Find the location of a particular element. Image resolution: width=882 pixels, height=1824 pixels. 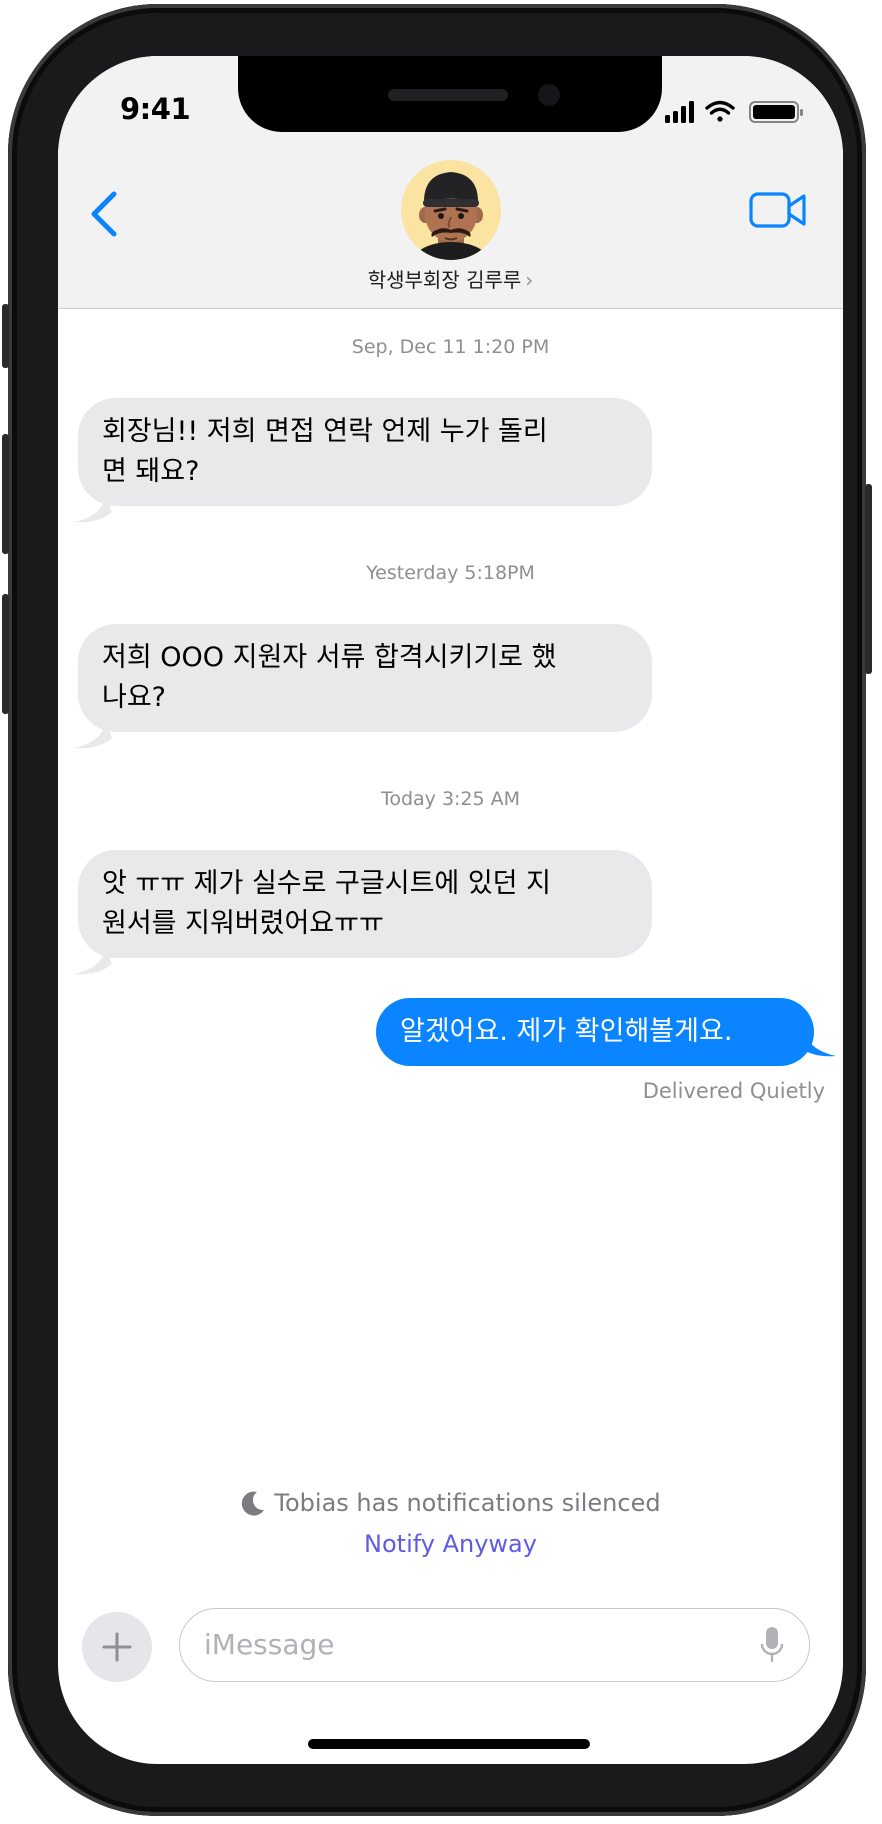

contact-name-button: 학생부회장 김루루 › is located at coordinates (450, 278).